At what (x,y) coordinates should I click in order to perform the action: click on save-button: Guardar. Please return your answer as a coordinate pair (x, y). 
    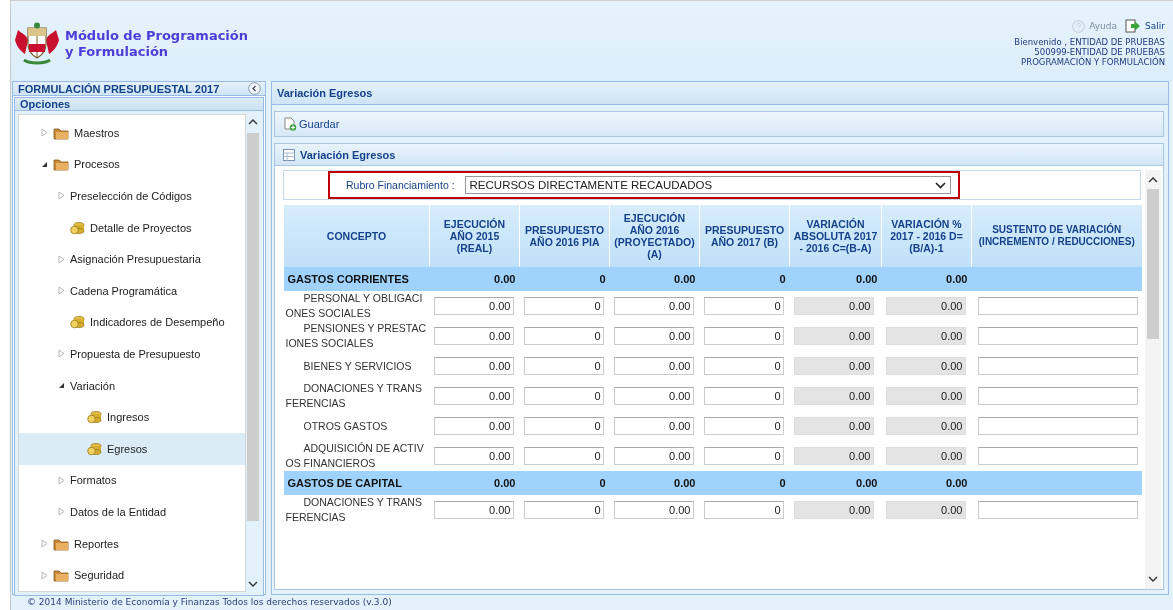
    Looking at the image, I should click on (311, 124).